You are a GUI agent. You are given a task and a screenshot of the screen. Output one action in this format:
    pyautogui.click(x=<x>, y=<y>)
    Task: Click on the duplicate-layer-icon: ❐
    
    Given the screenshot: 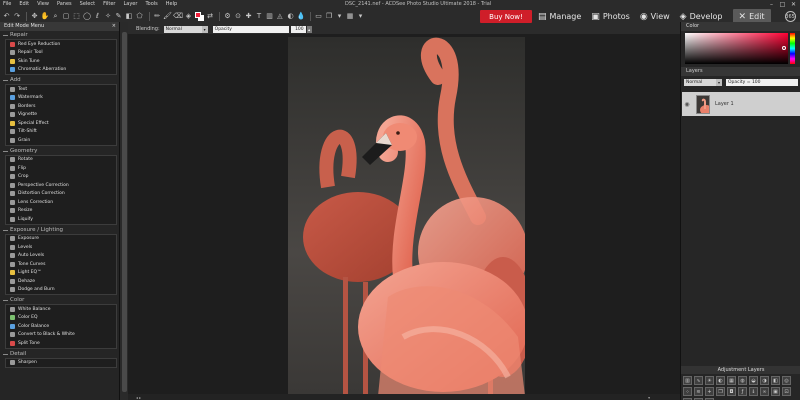 What is the action you would take?
    pyautogui.click(x=720, y=391)
    